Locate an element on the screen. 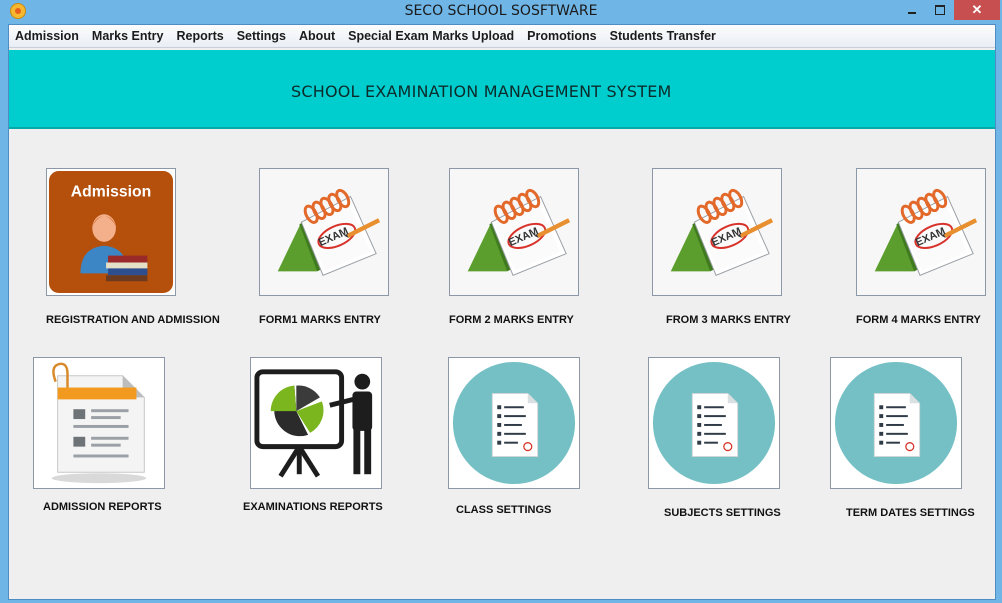  banner-title: SCHOOL EXAMINATION MANAGEMENT SYSTEM is located at coordinates (481, 91).